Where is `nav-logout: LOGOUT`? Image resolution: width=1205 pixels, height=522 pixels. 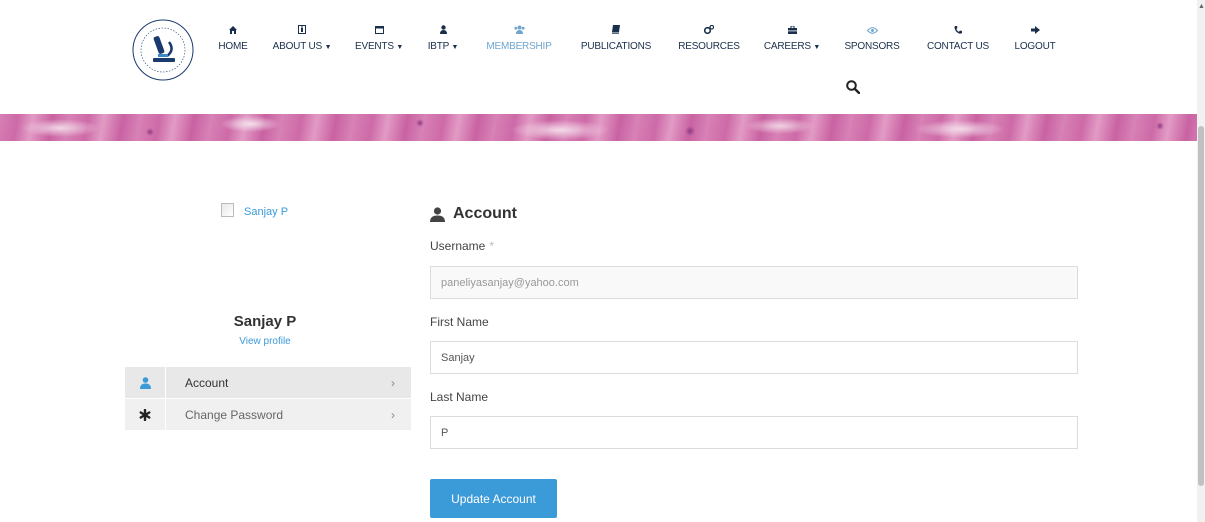
nav-logout: LOGOUT is located at coordinates (1035, 39).